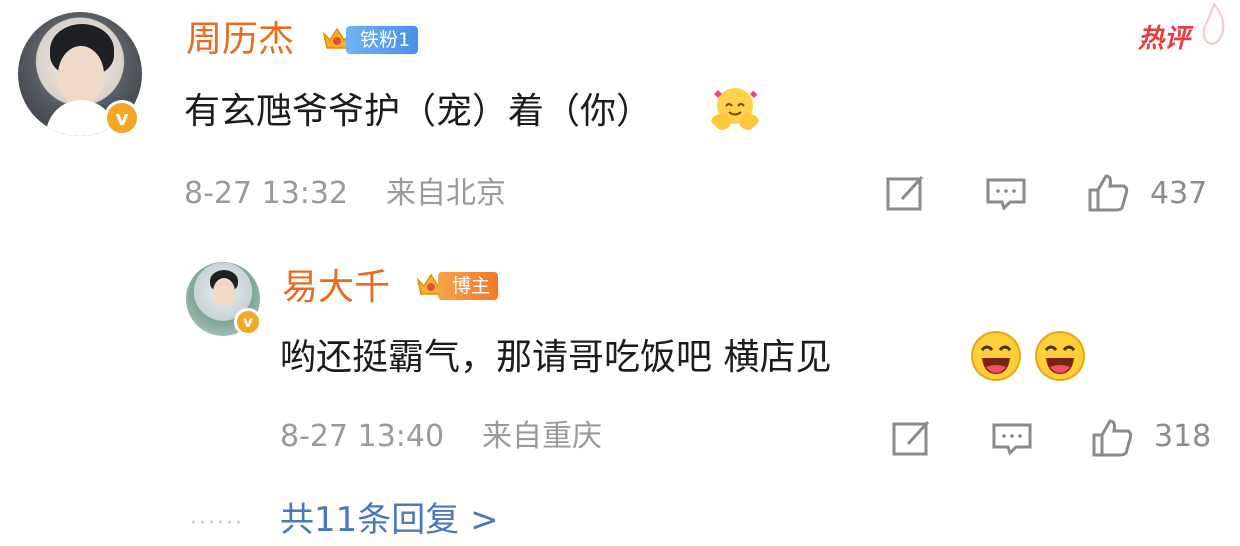 The image size is (1240, 546). What do you see at coordinates (1179, 193) in the screenshot?
I see `top-comment-like-count: 437` at bounding box center [1179, 193].